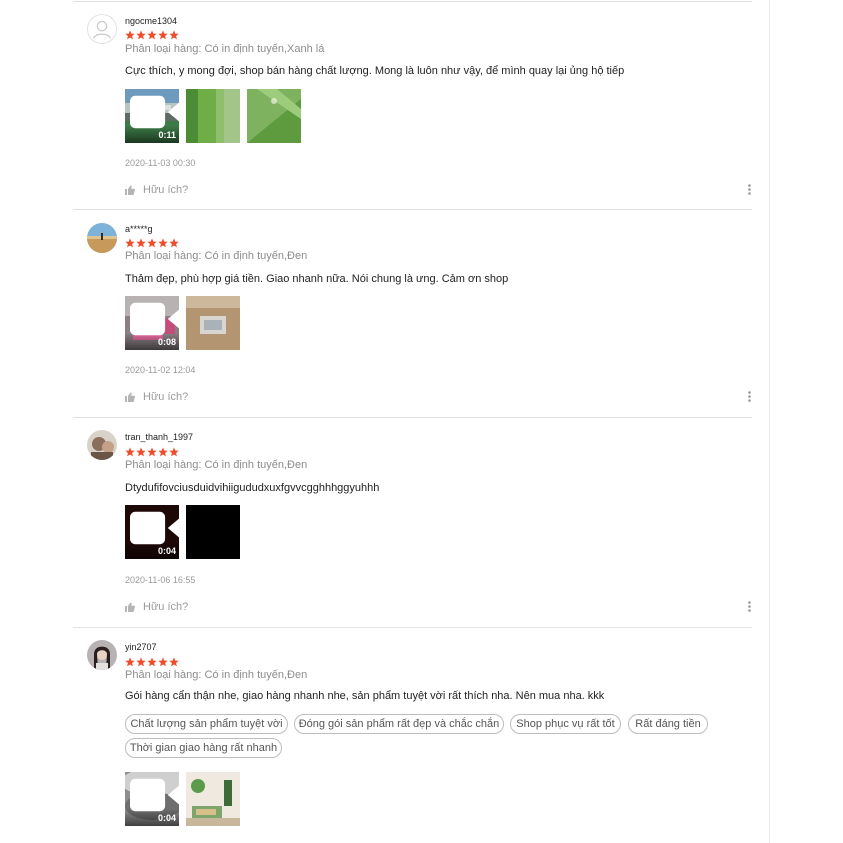  I want to click on video-thumbnail: 0:08, so click(152, 323).